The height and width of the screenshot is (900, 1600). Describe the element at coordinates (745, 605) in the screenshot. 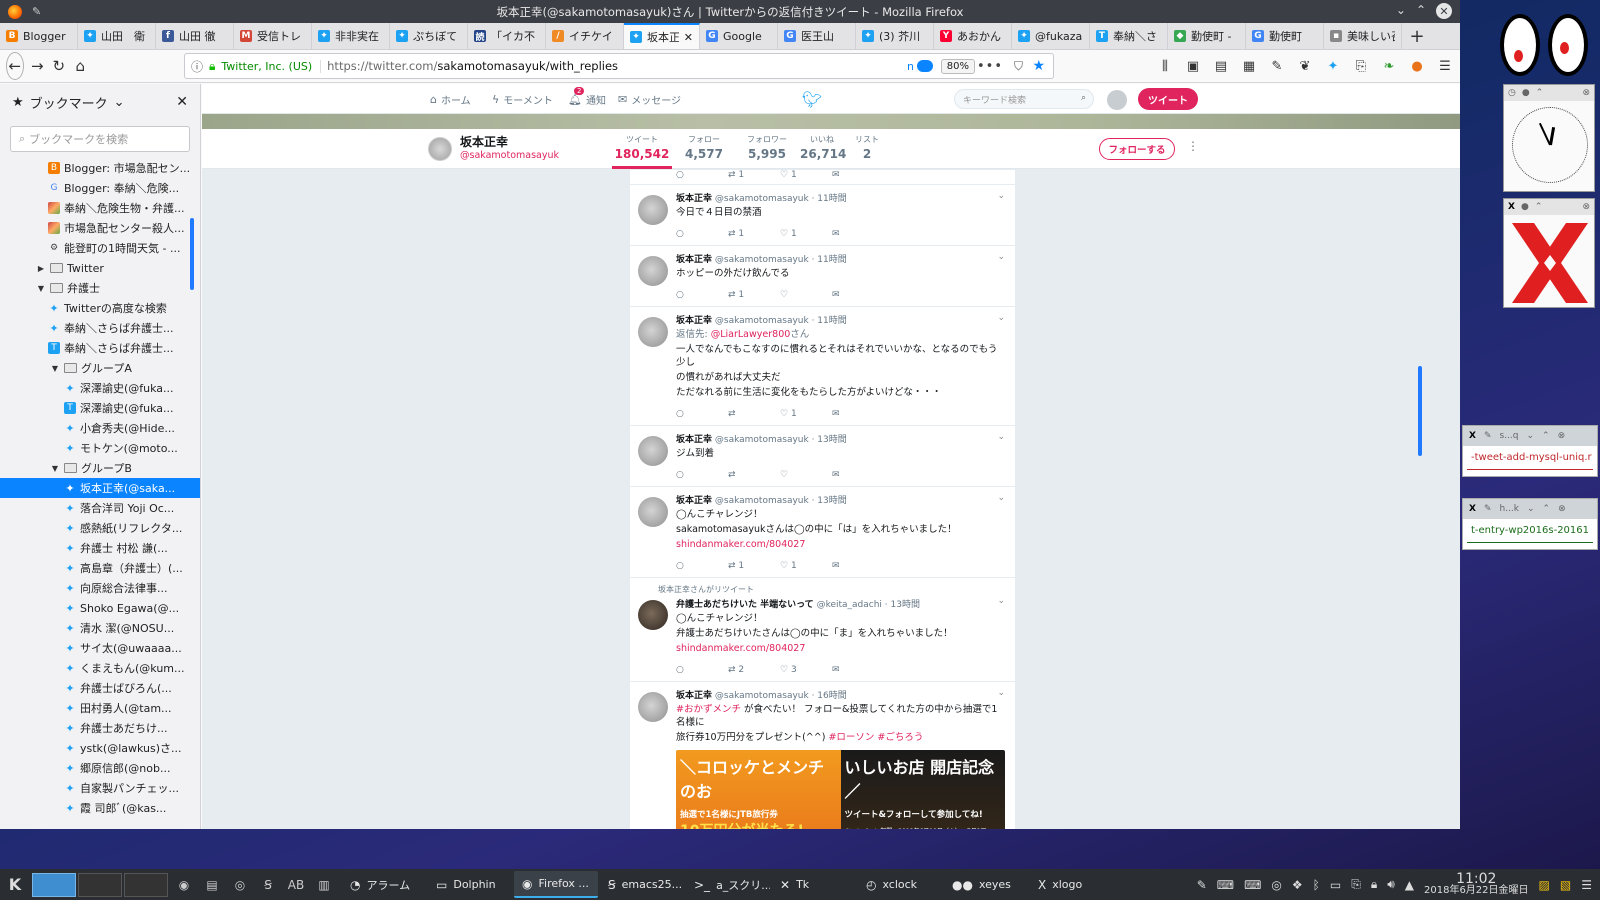

I see `tweet-author-name: 弁護士あだちけいた 半端ないって` at that location.